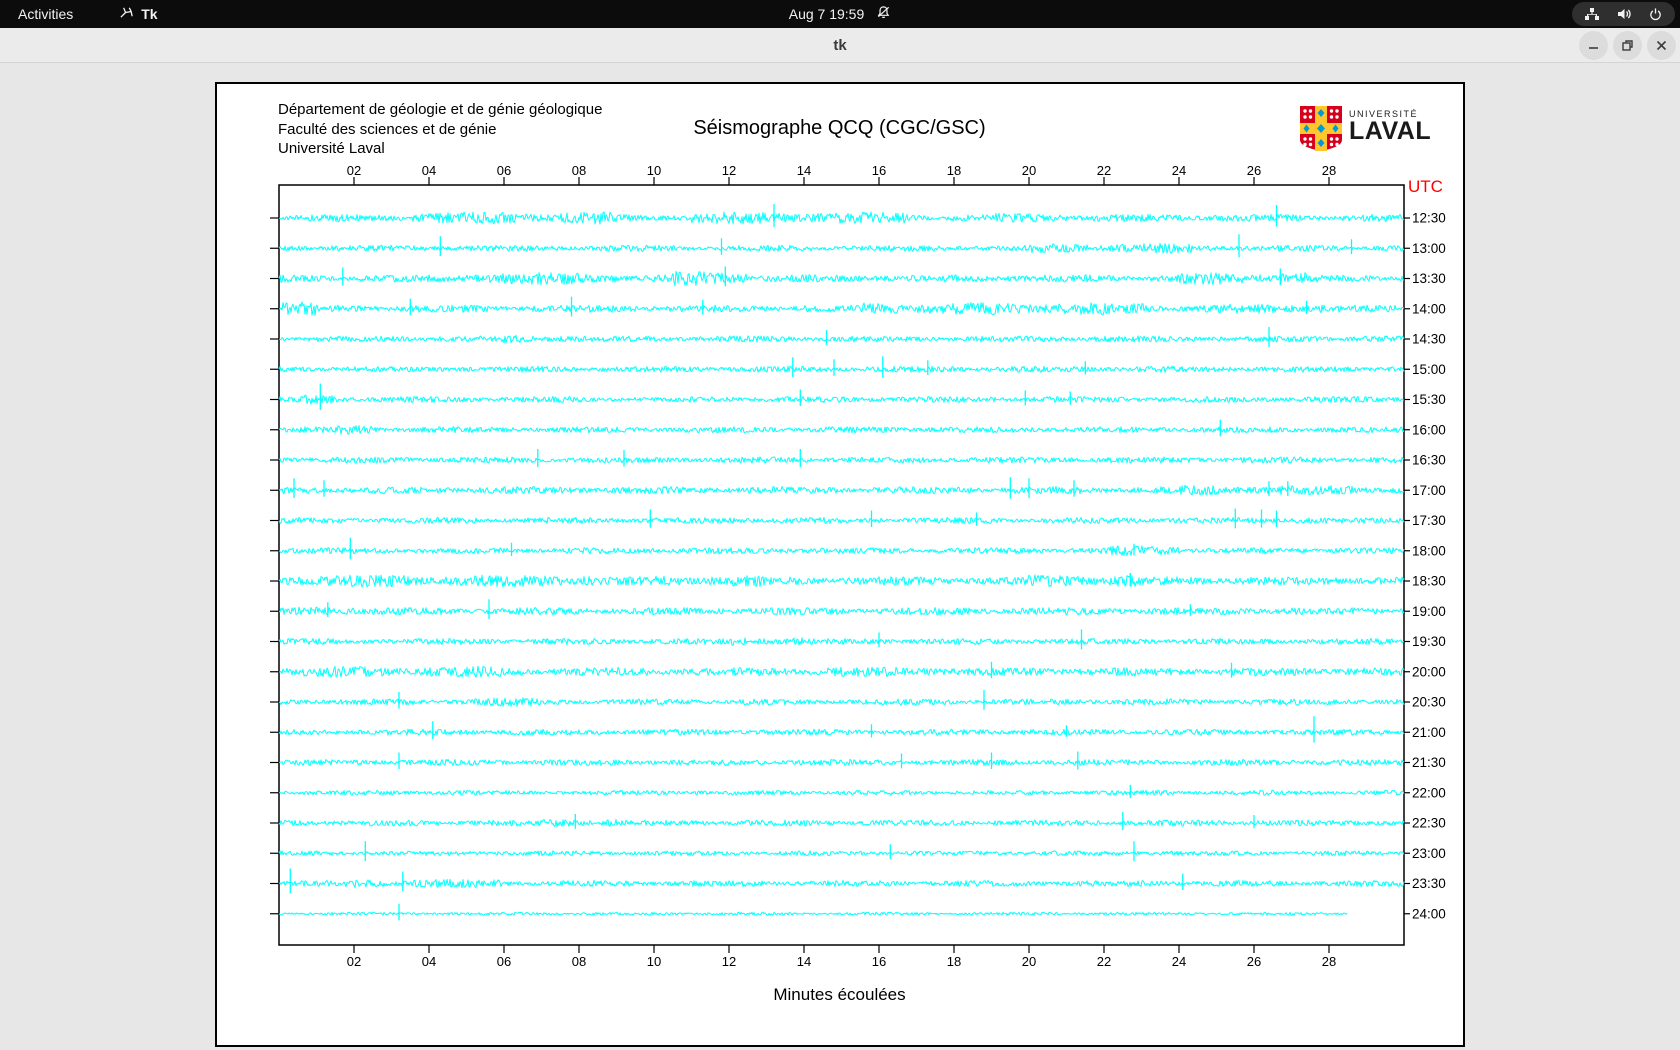 The image size is (1680, 1050). Describe the element at coordinates (1429, 218) in the screenshot. I see `time-label: 12:30` at that location.